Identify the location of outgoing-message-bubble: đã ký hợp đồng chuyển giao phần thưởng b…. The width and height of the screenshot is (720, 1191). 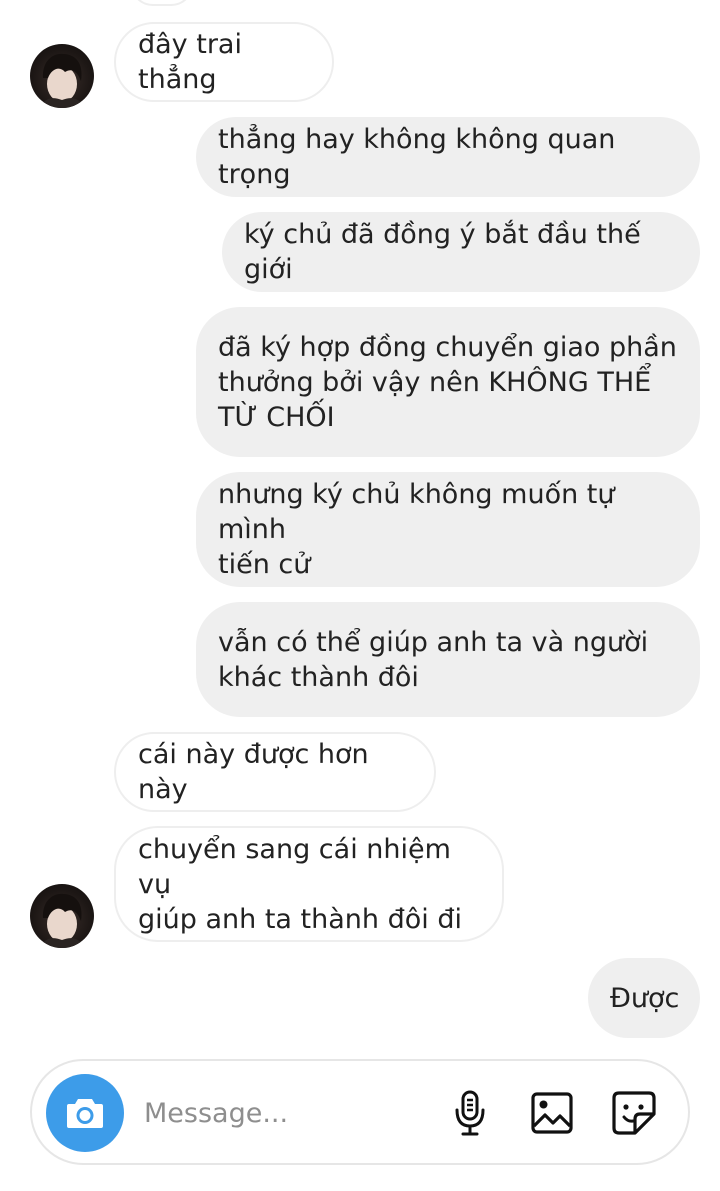
(448, 382).